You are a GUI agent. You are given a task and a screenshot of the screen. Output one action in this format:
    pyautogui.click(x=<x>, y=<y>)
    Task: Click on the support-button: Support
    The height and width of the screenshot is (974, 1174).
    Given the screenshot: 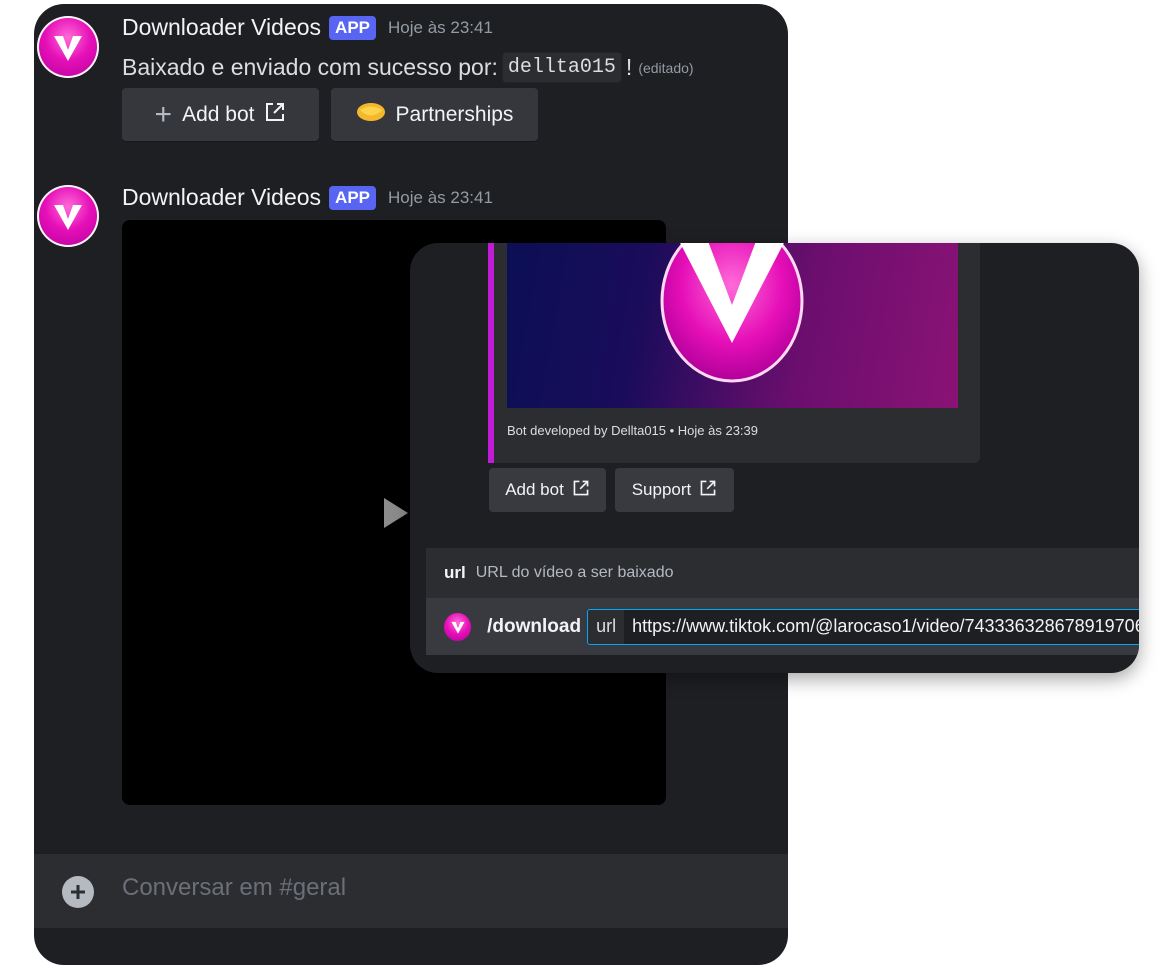 What is the action you would take?
    pyautogui.click(x=674, y=490)
    